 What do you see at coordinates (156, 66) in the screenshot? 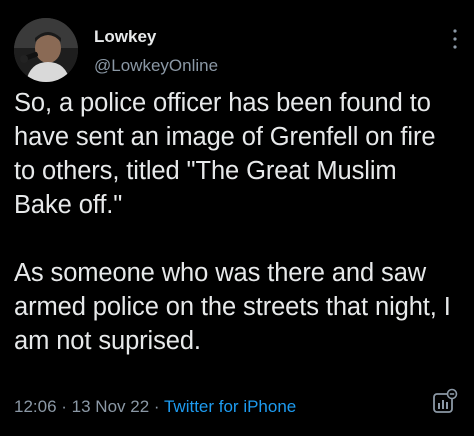
I see `author-handle: @LowkeyOnline` at bounding box center [156, 66].